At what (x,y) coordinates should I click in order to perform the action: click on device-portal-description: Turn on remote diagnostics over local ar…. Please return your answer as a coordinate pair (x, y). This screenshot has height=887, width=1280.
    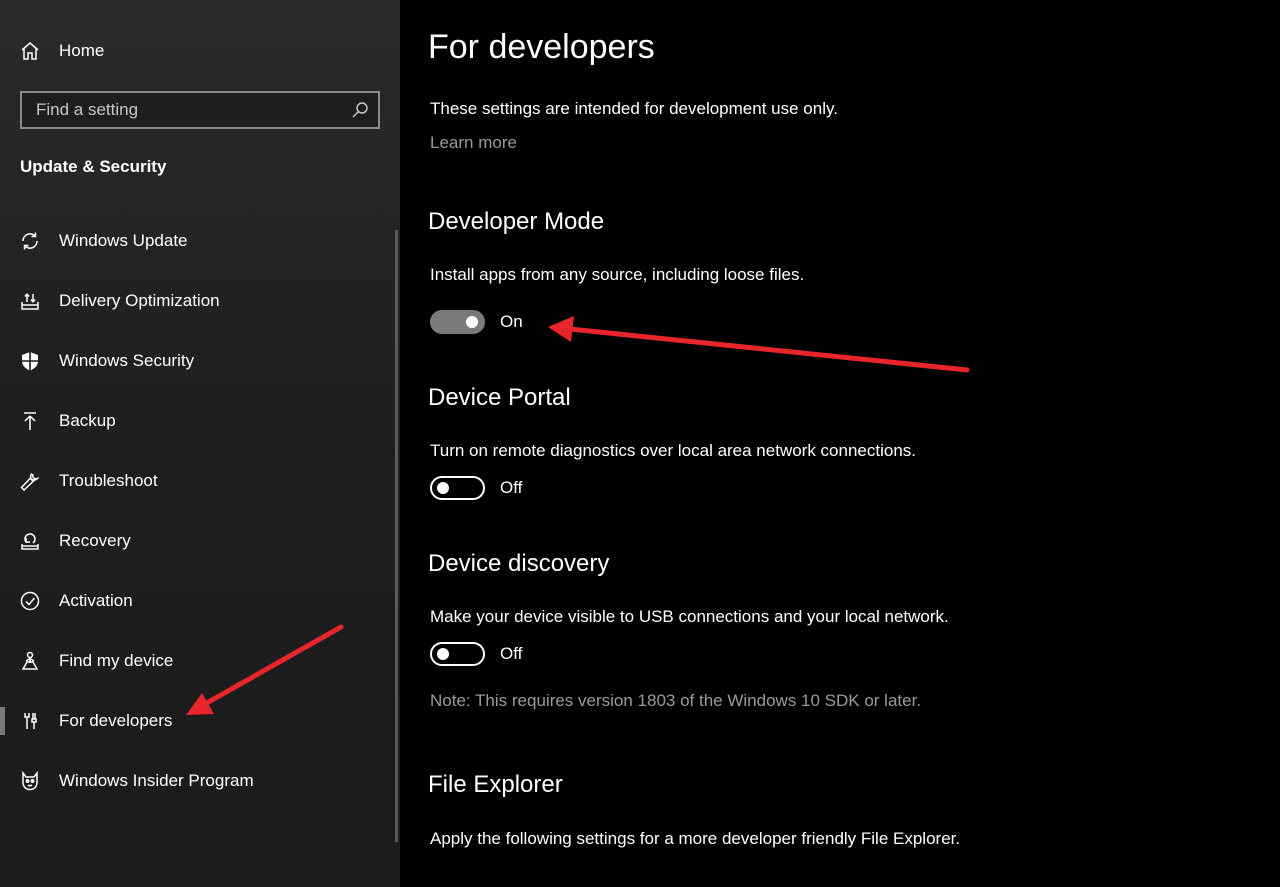
    Looking at the image, I should click on (673, 450).